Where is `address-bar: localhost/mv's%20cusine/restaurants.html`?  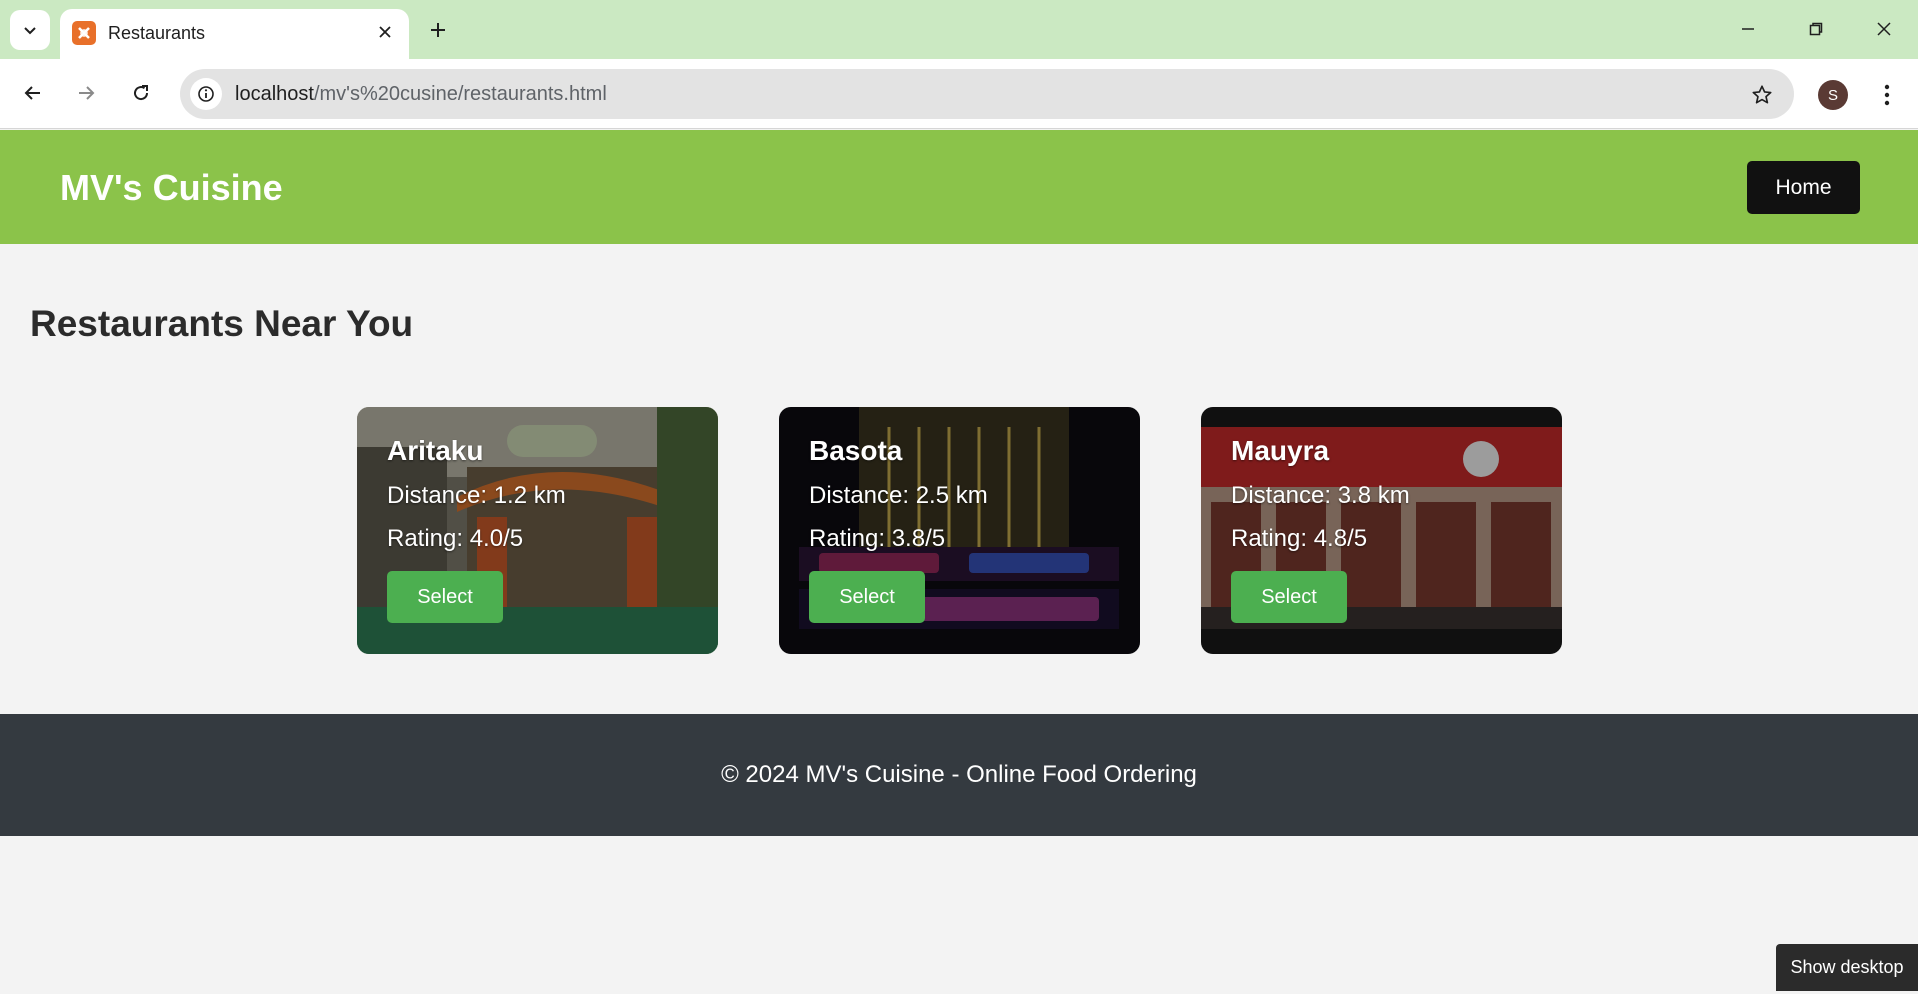 address-bar: localhost/mv's%20cusine/restaurants.html is located at coordinates (987, 94).